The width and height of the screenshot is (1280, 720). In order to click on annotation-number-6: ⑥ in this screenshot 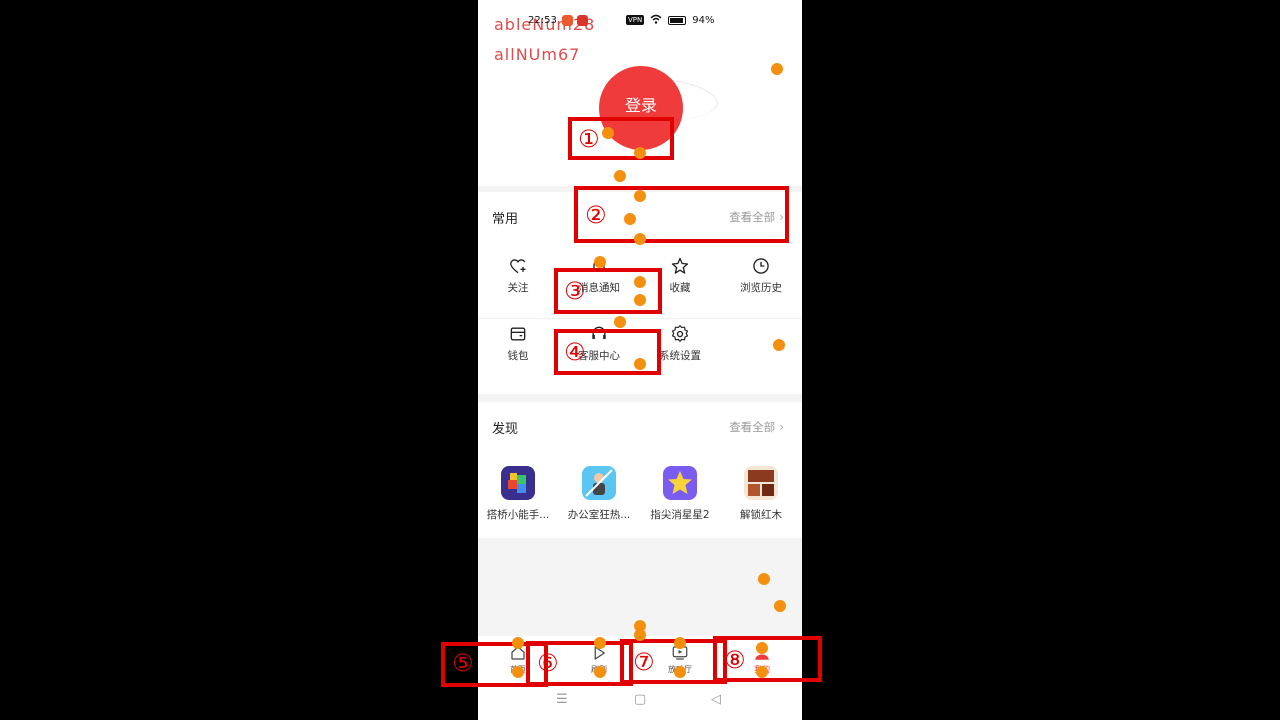, I will do `click(548, 663)`.